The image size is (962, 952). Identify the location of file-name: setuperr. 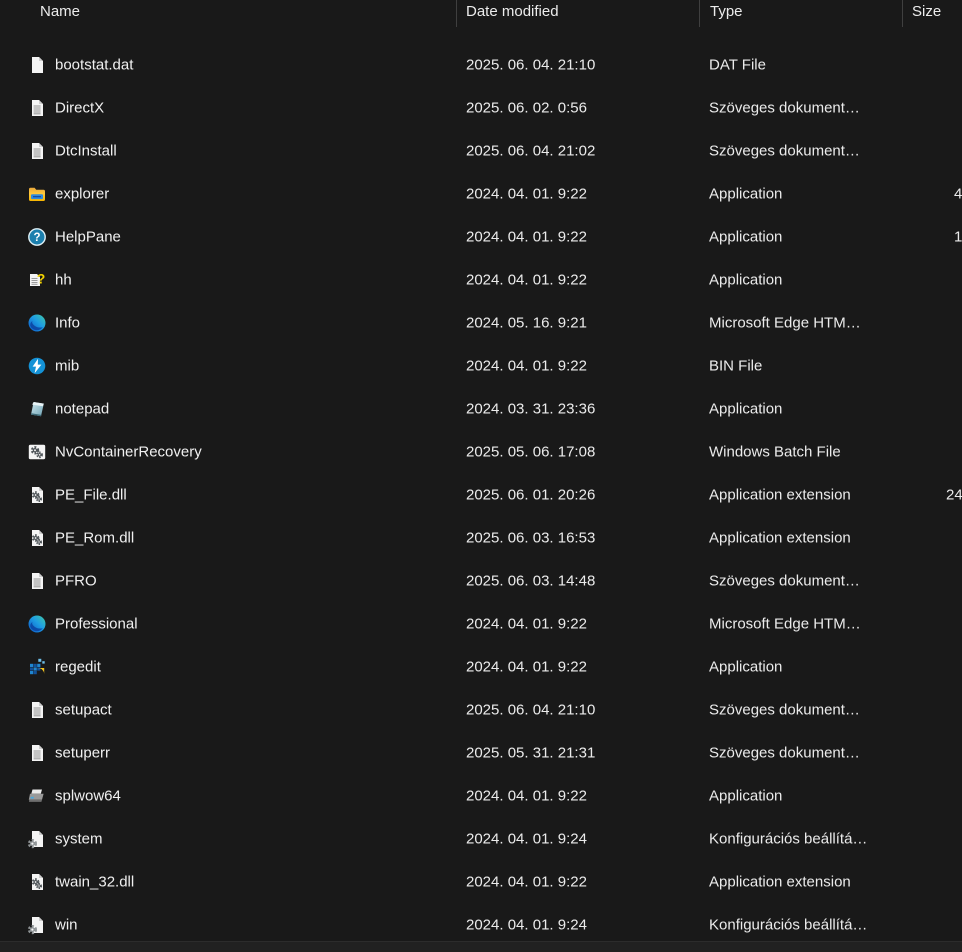
(83, 752).